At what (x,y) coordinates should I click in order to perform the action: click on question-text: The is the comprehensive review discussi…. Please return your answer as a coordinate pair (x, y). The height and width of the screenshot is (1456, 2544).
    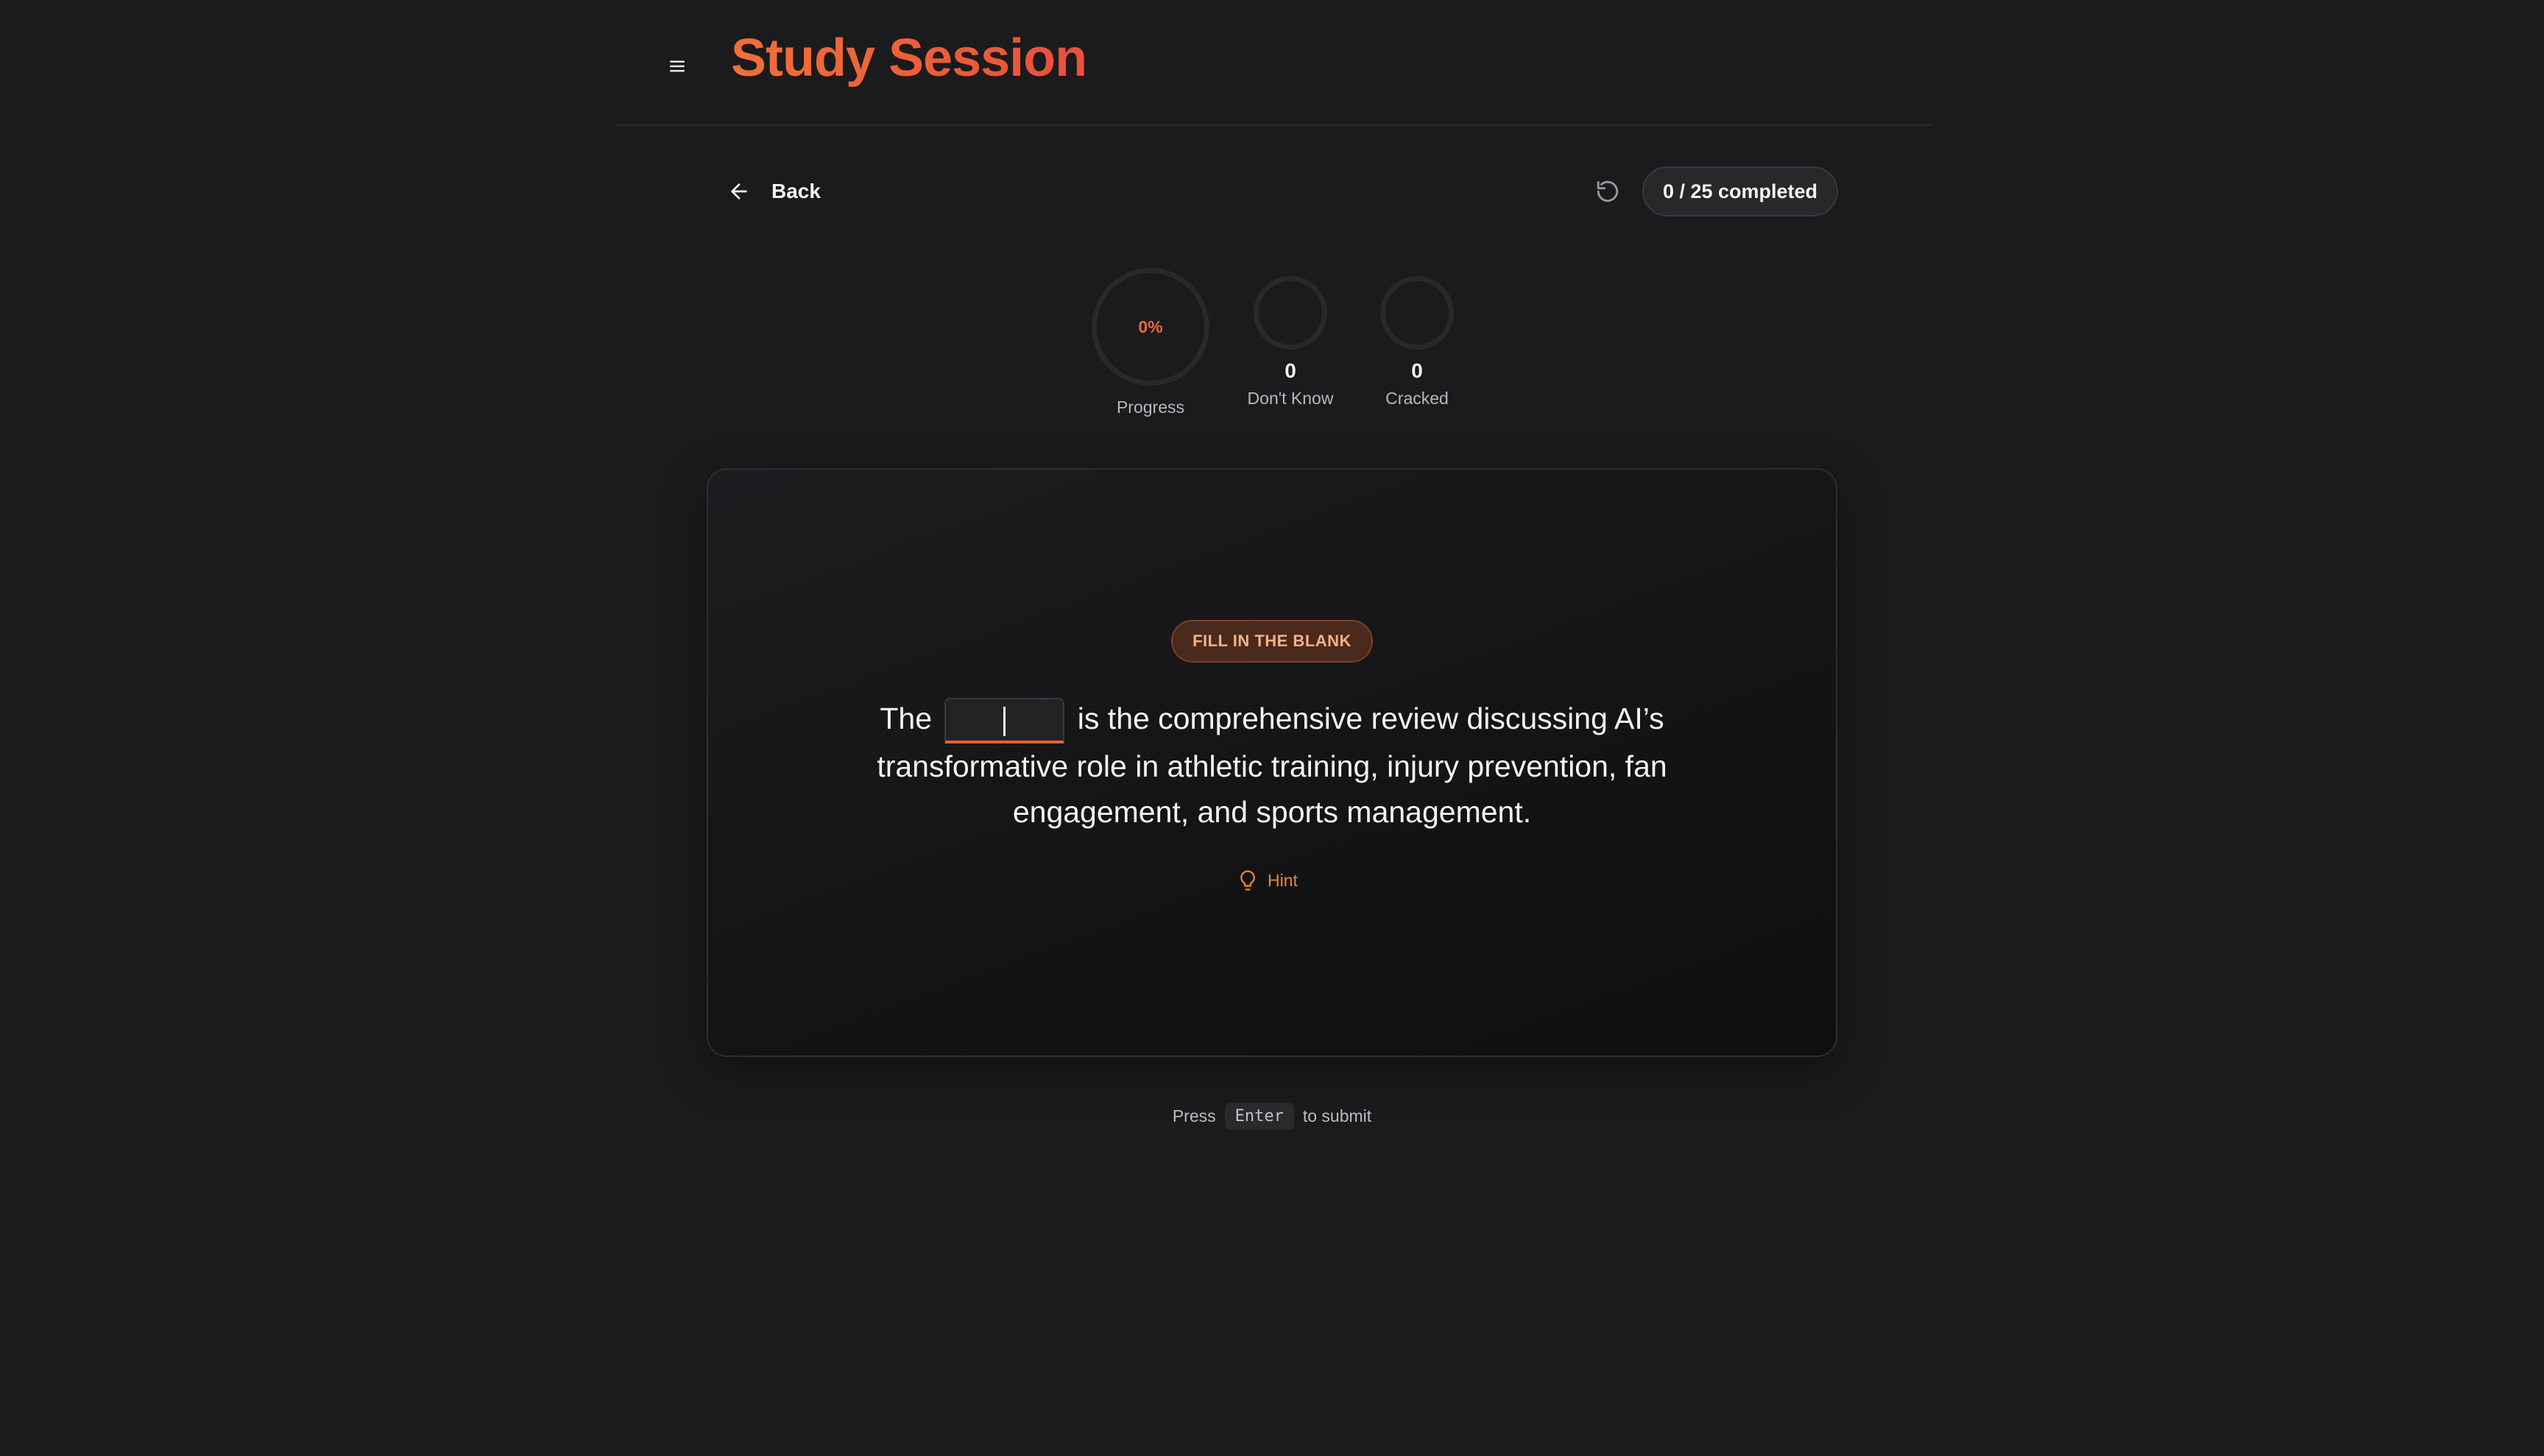
    Looking at the image, I should click on (1272, 765).